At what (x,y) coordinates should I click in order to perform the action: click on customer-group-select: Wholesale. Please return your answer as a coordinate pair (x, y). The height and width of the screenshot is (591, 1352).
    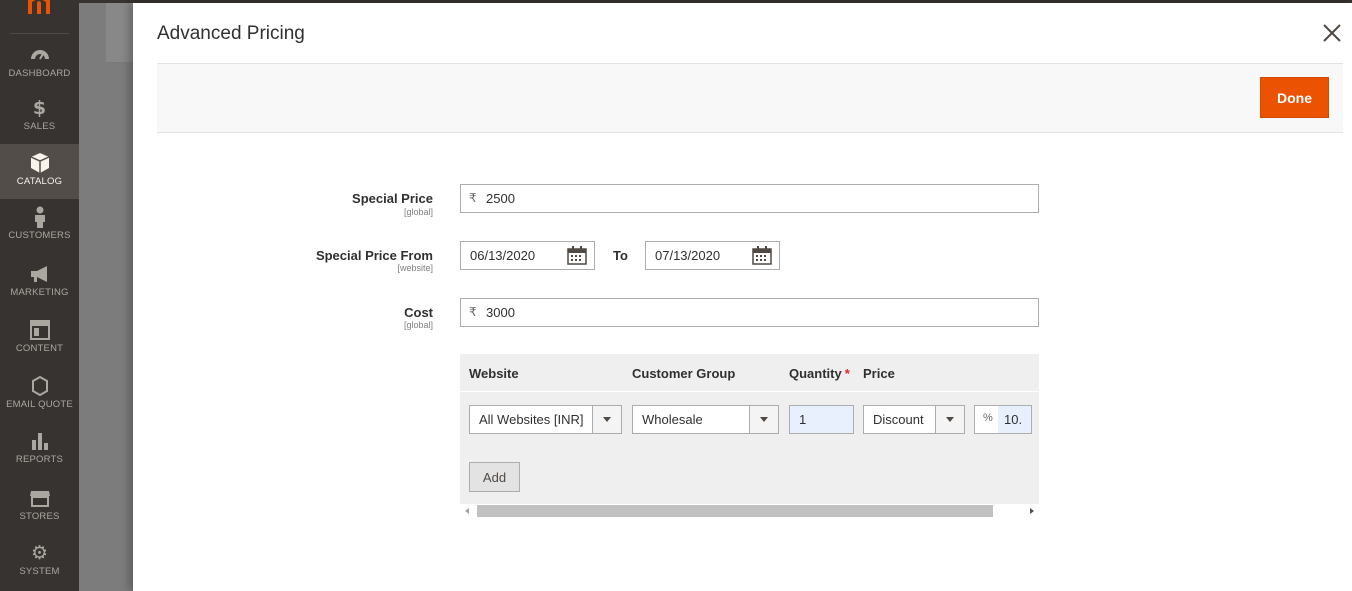
    Looking at the image, I should click on (705, 419).